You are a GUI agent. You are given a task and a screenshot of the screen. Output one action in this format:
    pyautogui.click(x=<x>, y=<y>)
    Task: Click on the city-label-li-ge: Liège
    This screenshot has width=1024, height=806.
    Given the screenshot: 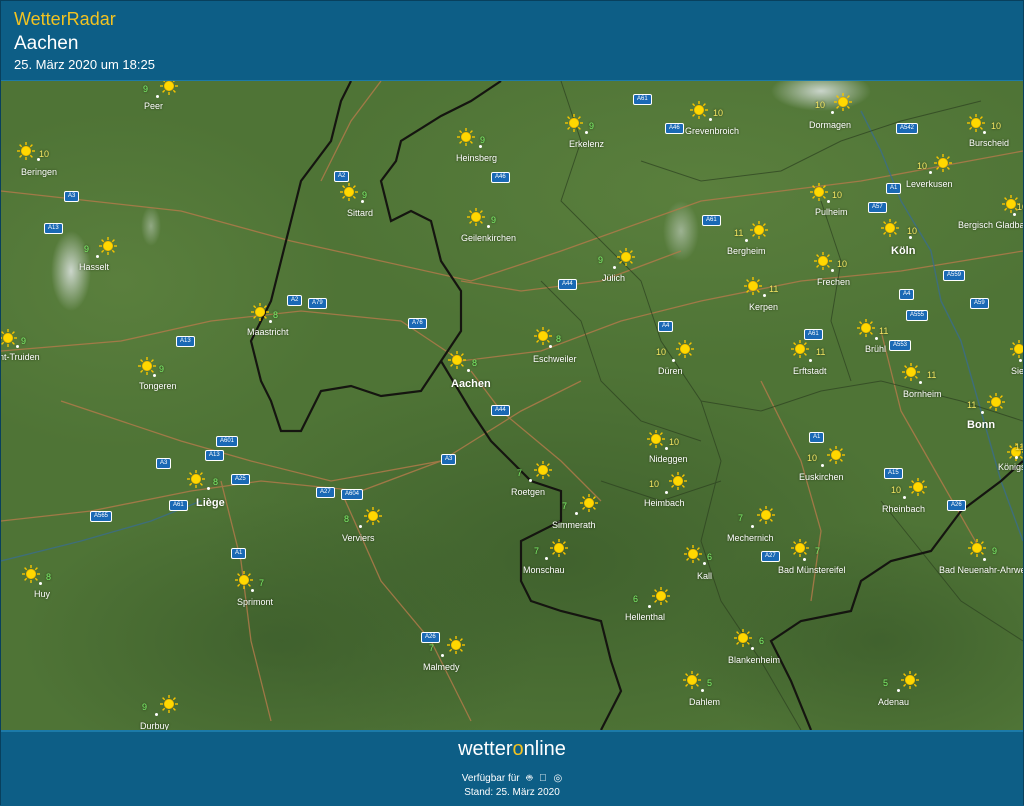 What is the action you would take?
    pyautogui.click(x=210, y=503)
    